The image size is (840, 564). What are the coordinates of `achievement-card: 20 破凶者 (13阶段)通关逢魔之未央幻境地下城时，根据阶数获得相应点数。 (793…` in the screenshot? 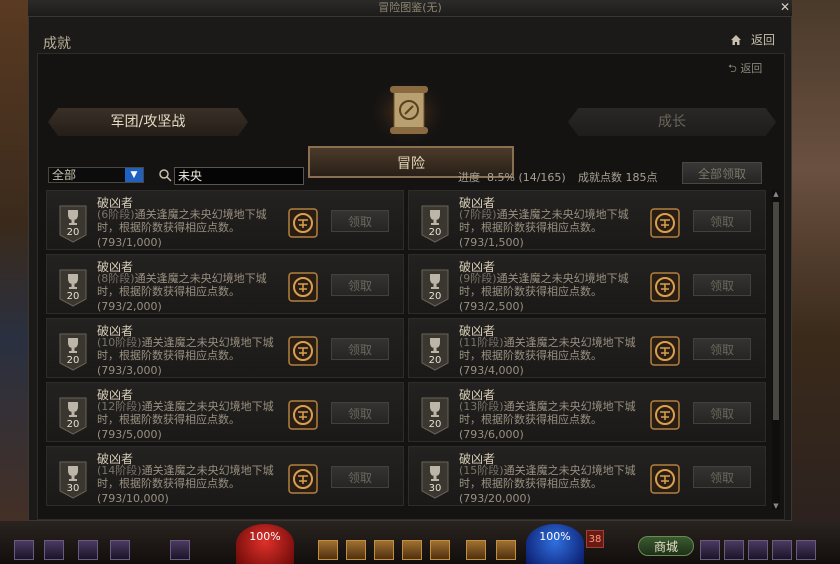 It's located at (587, 412).